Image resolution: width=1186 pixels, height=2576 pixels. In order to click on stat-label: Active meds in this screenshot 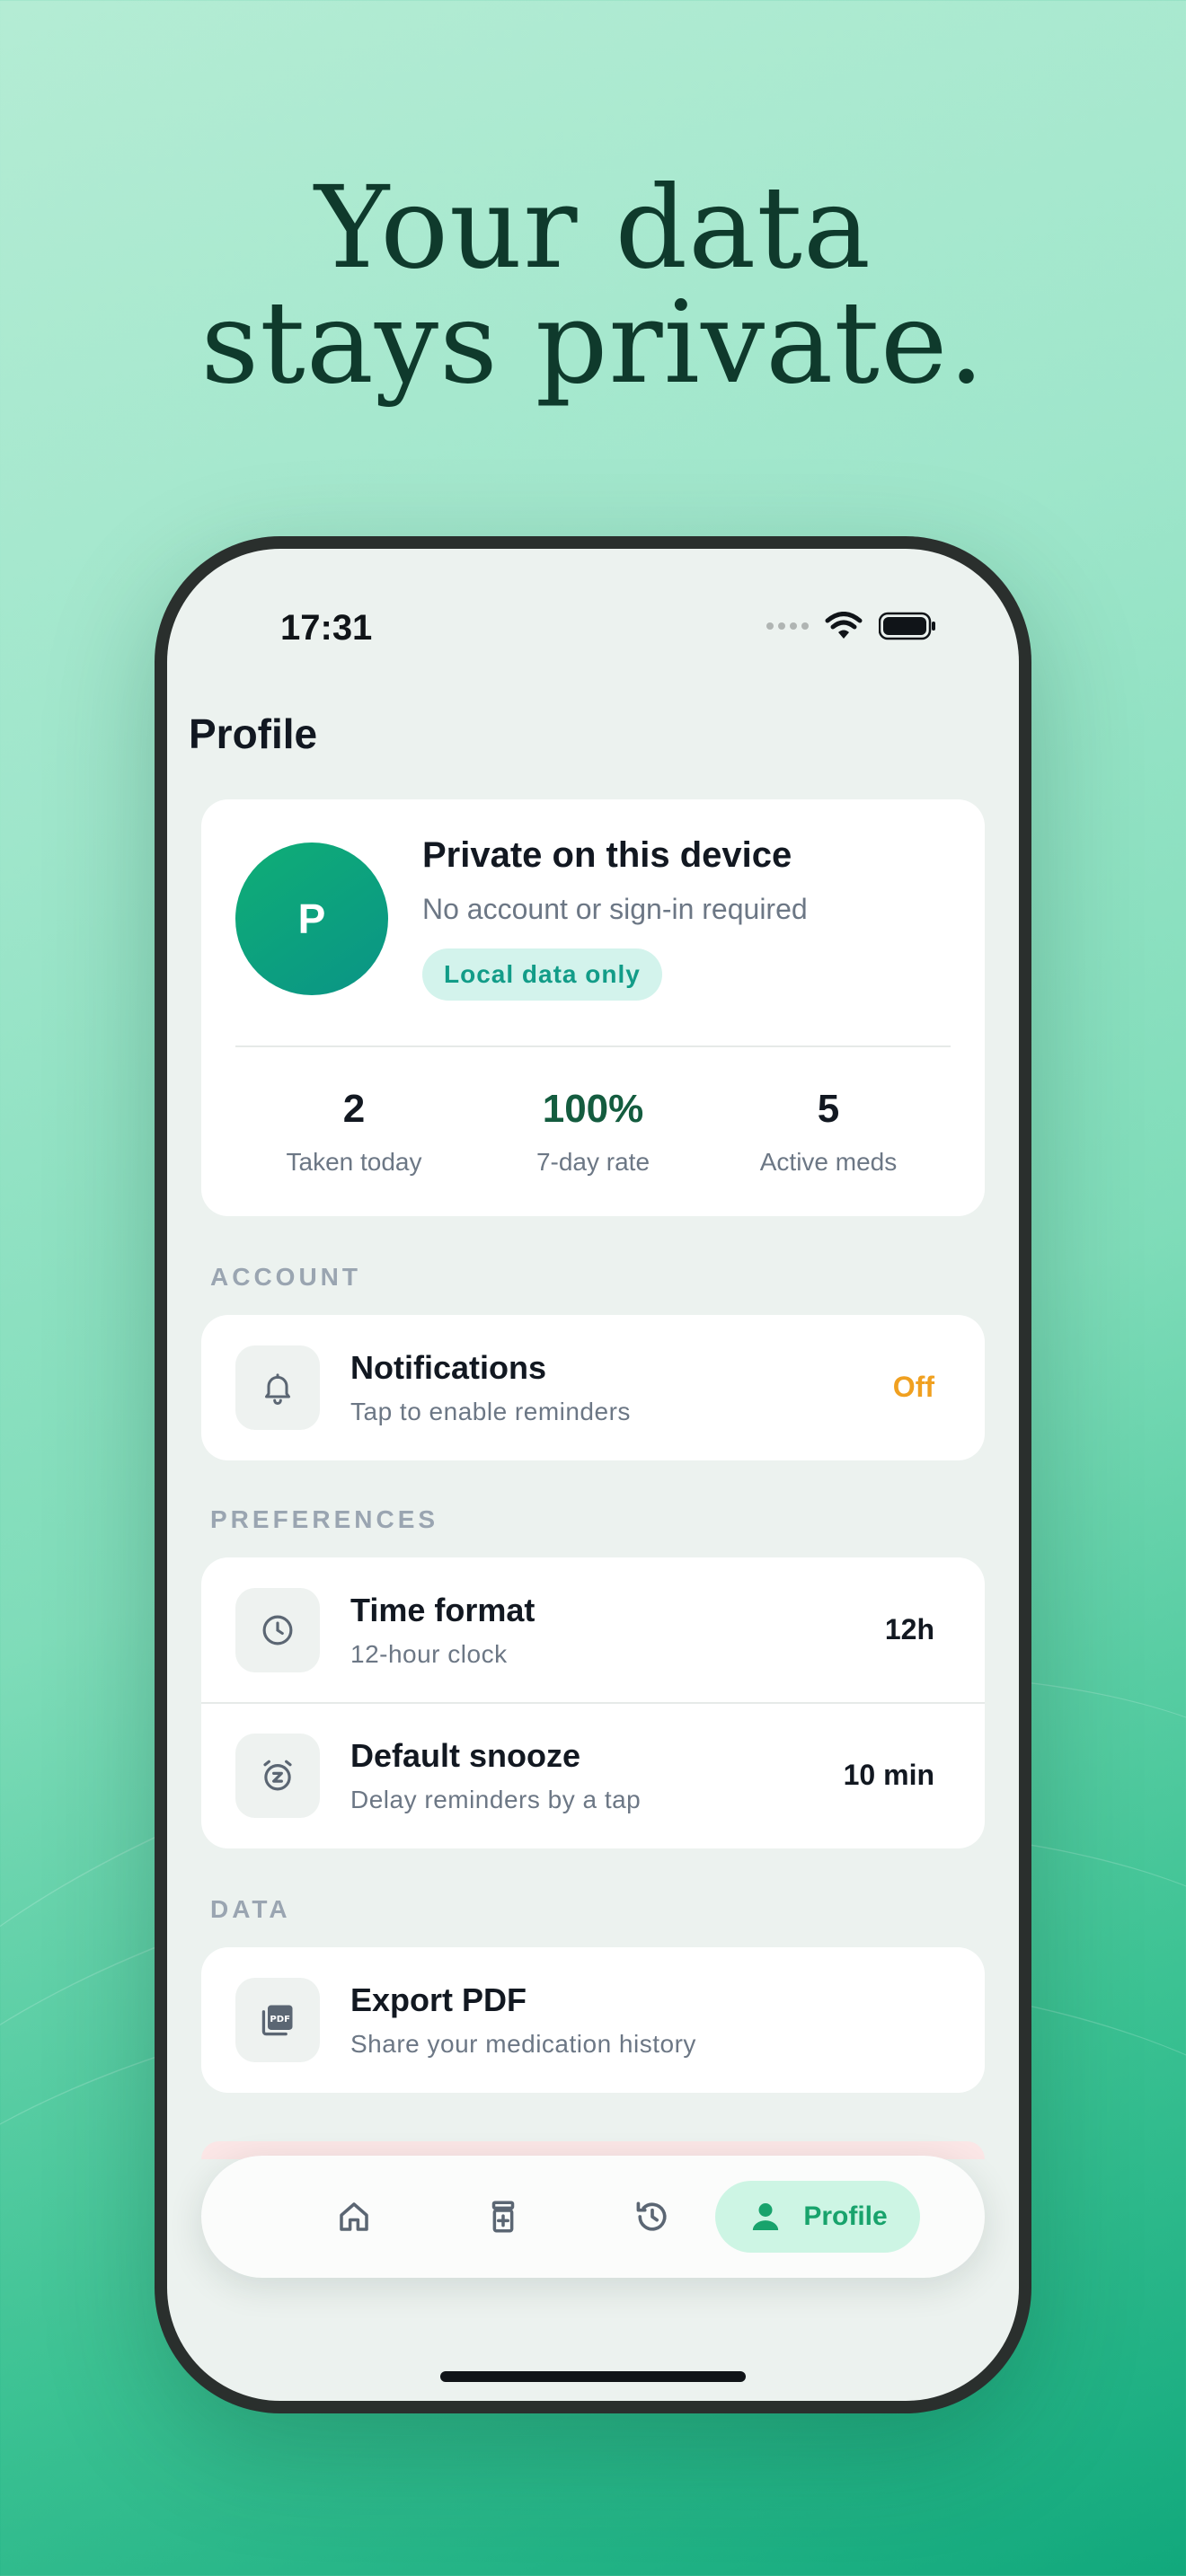, I will do `click(828, 1162)`.